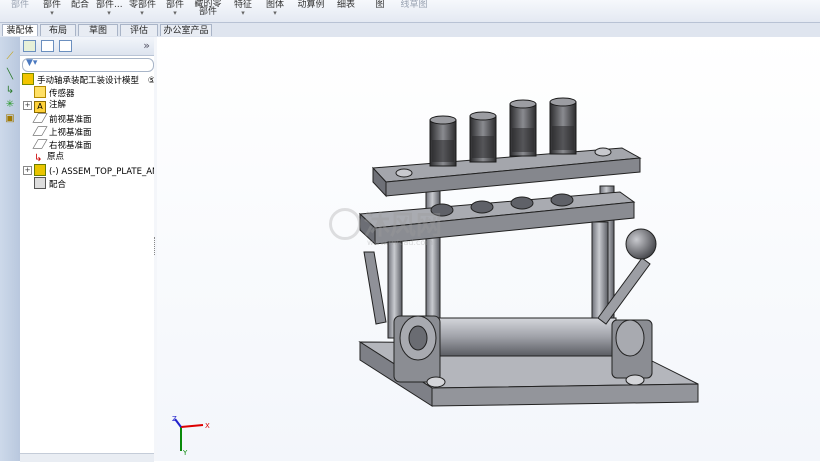 This screenshot has height=462, width=820. I want to click on assembly-icon, so click(28, 79).